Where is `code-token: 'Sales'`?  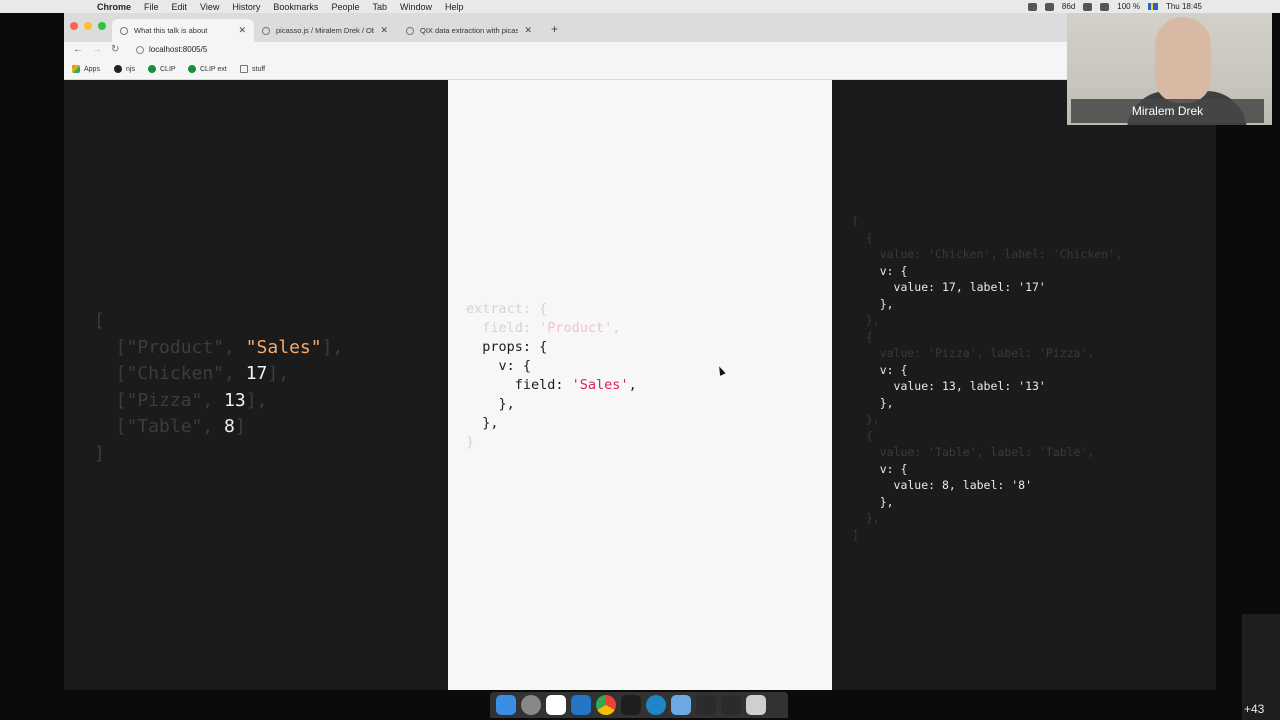
code-token: 'Sales' is located at coordinates (600, 385).